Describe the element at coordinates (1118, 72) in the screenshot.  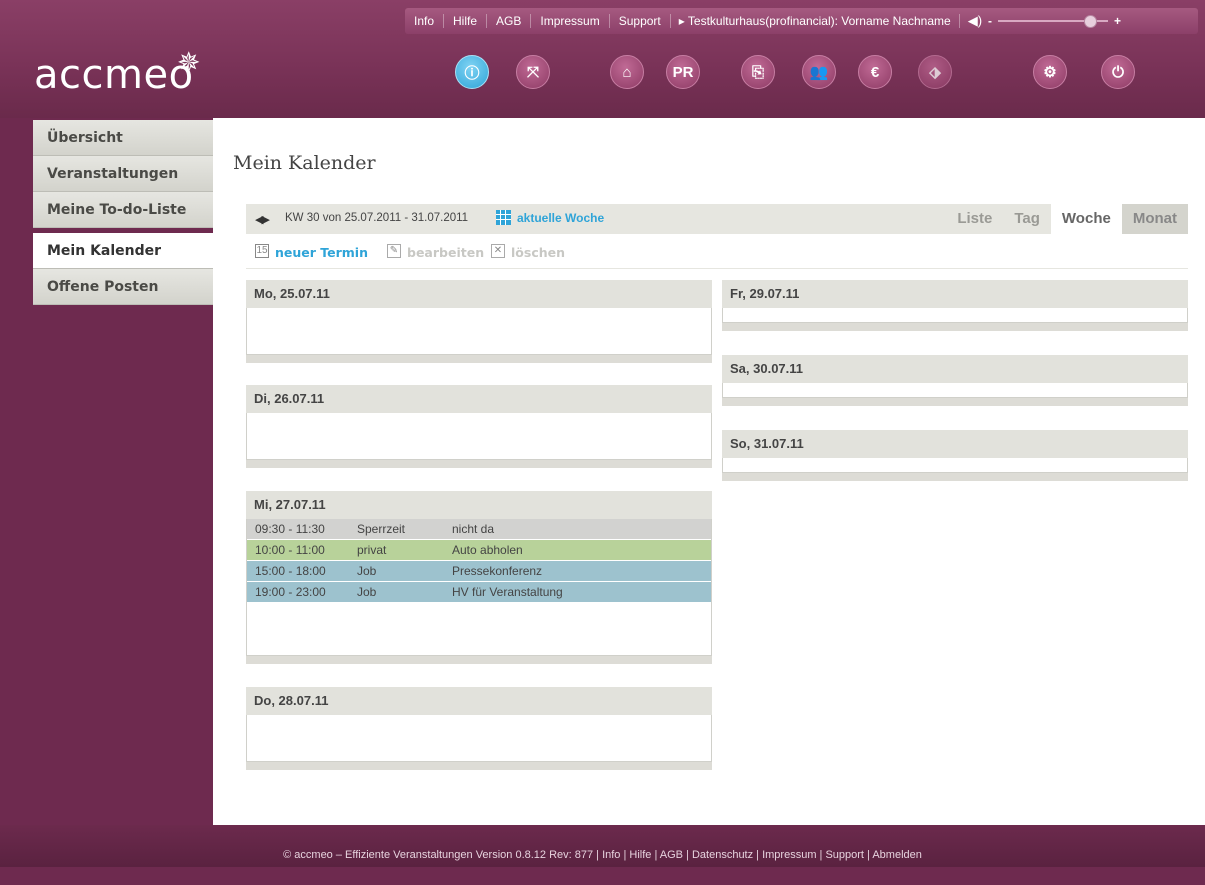
I see `power-icon: ⏻` at that location.